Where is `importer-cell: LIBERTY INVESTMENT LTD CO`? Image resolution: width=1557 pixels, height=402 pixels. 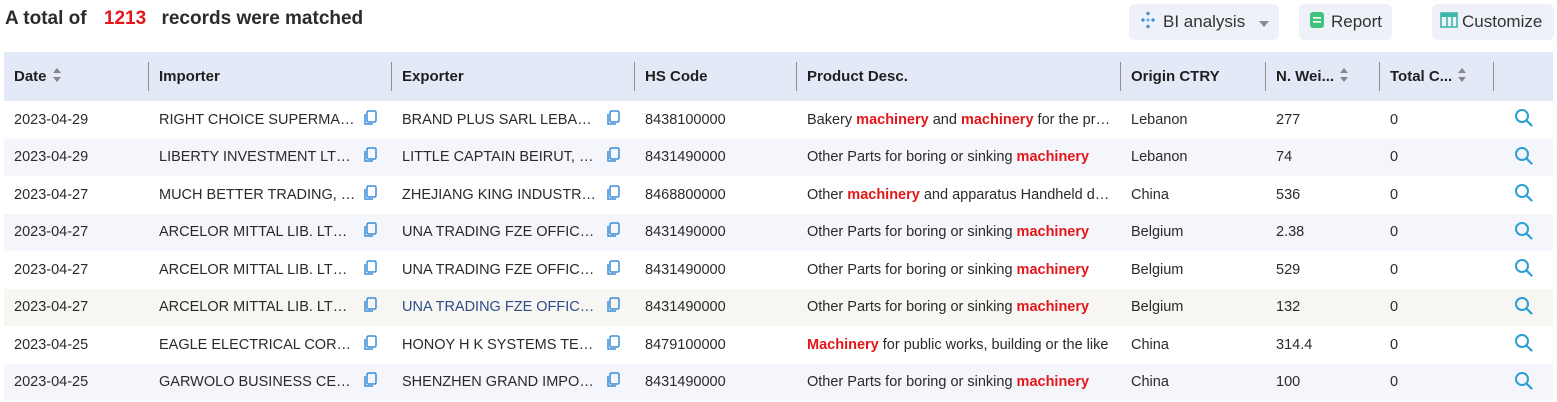
importer-cell: LIBERTY INVESTMENT LTD CO is located at coordinates (270, 158).